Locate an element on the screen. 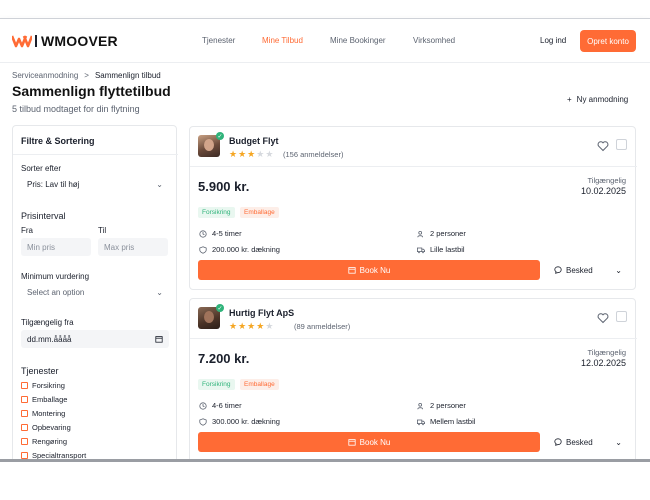 This screenshot has height=500, width=650. breadcrumb: Serviceanmodning > Sammenlign tilbud is located at coordinates (86, 75).